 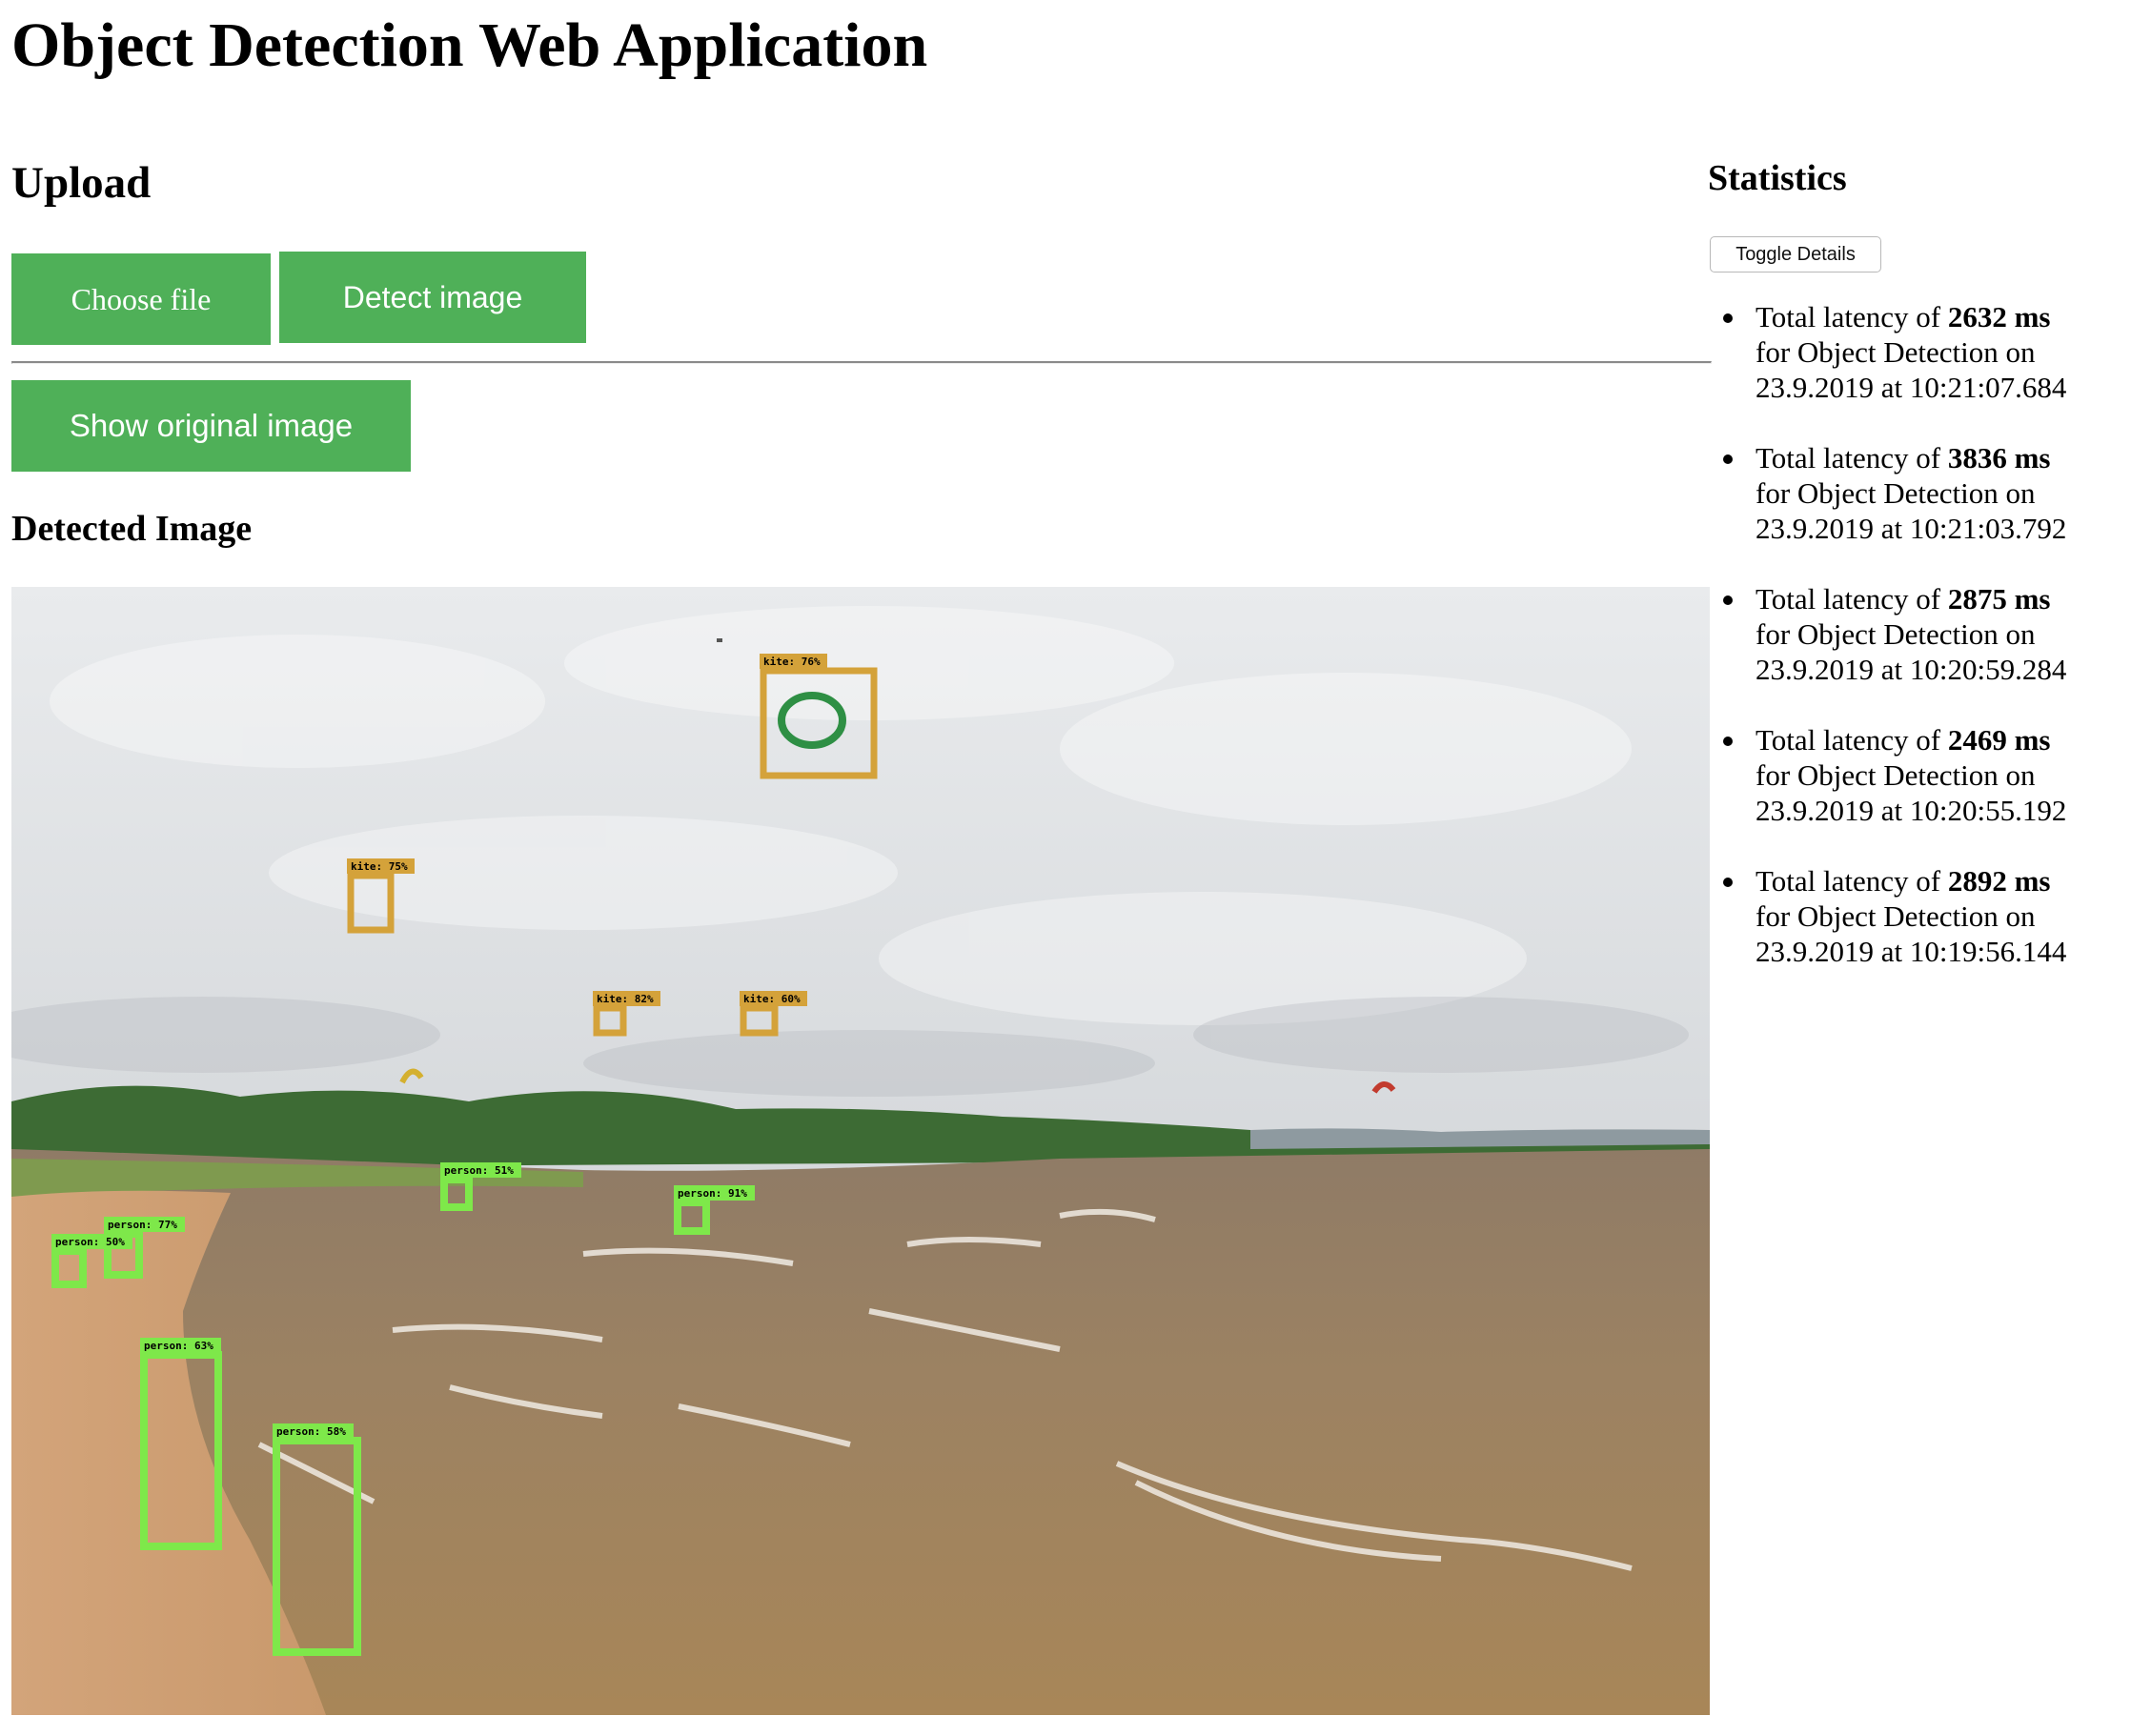 What do you see at coordinates (433, 297) in the screenshot?
I see `detect-image-button: Detect image` at bounding box center [433, 297].